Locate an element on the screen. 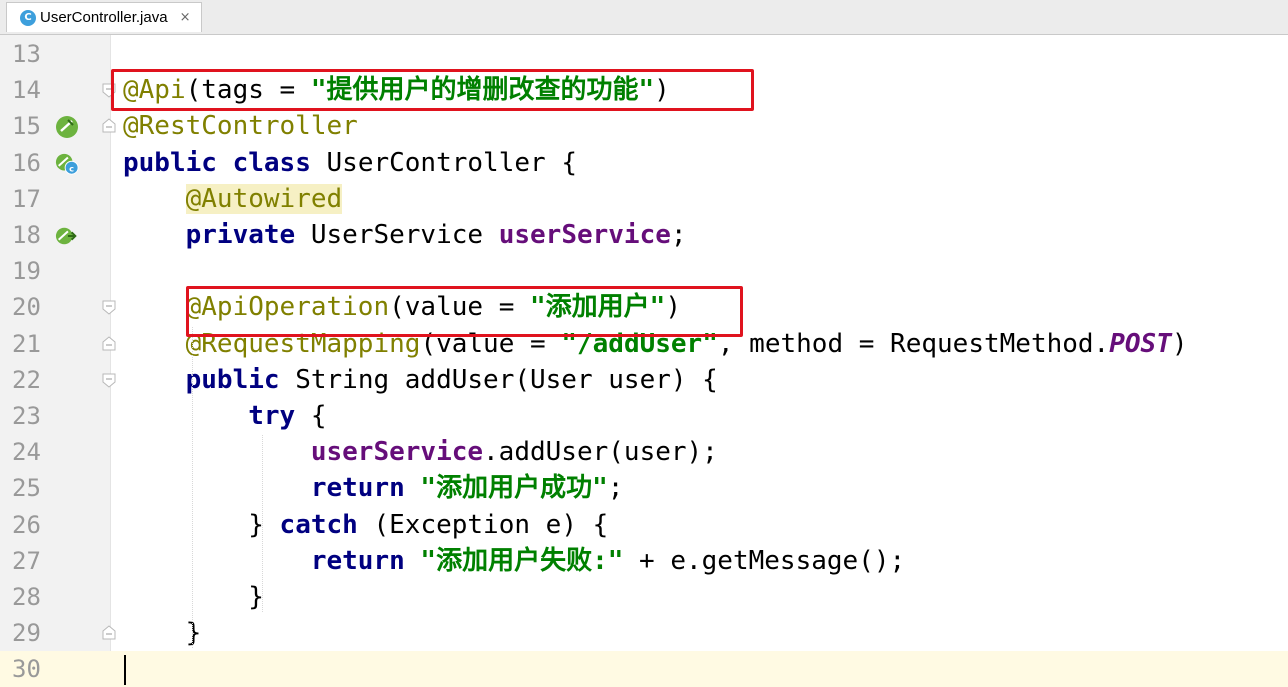  code-token: UserController { is located at coordinates (443, 162).